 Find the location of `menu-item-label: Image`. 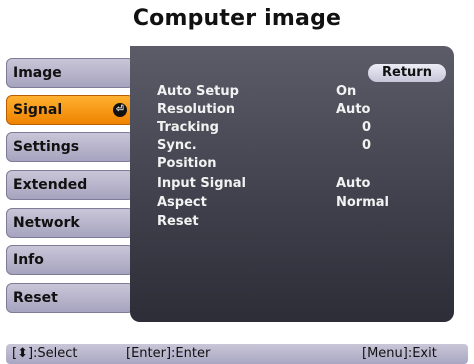

menu-item-label: Image is located at coordinates (37, 73).